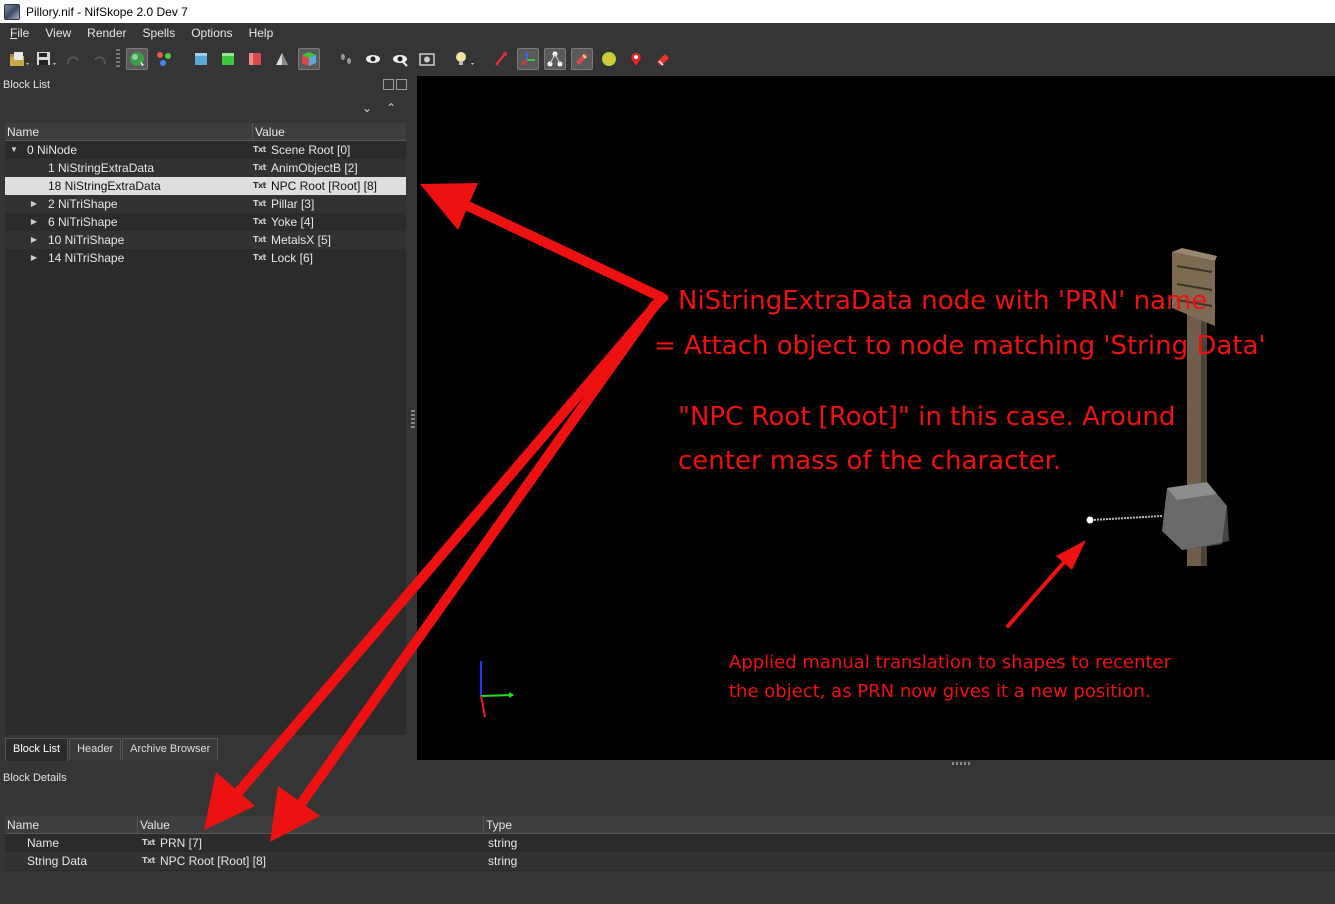  Describe the element at coordinates (870, 461) in the screenshot. I see `annotation-line-4: center mass of the character.` at that location.